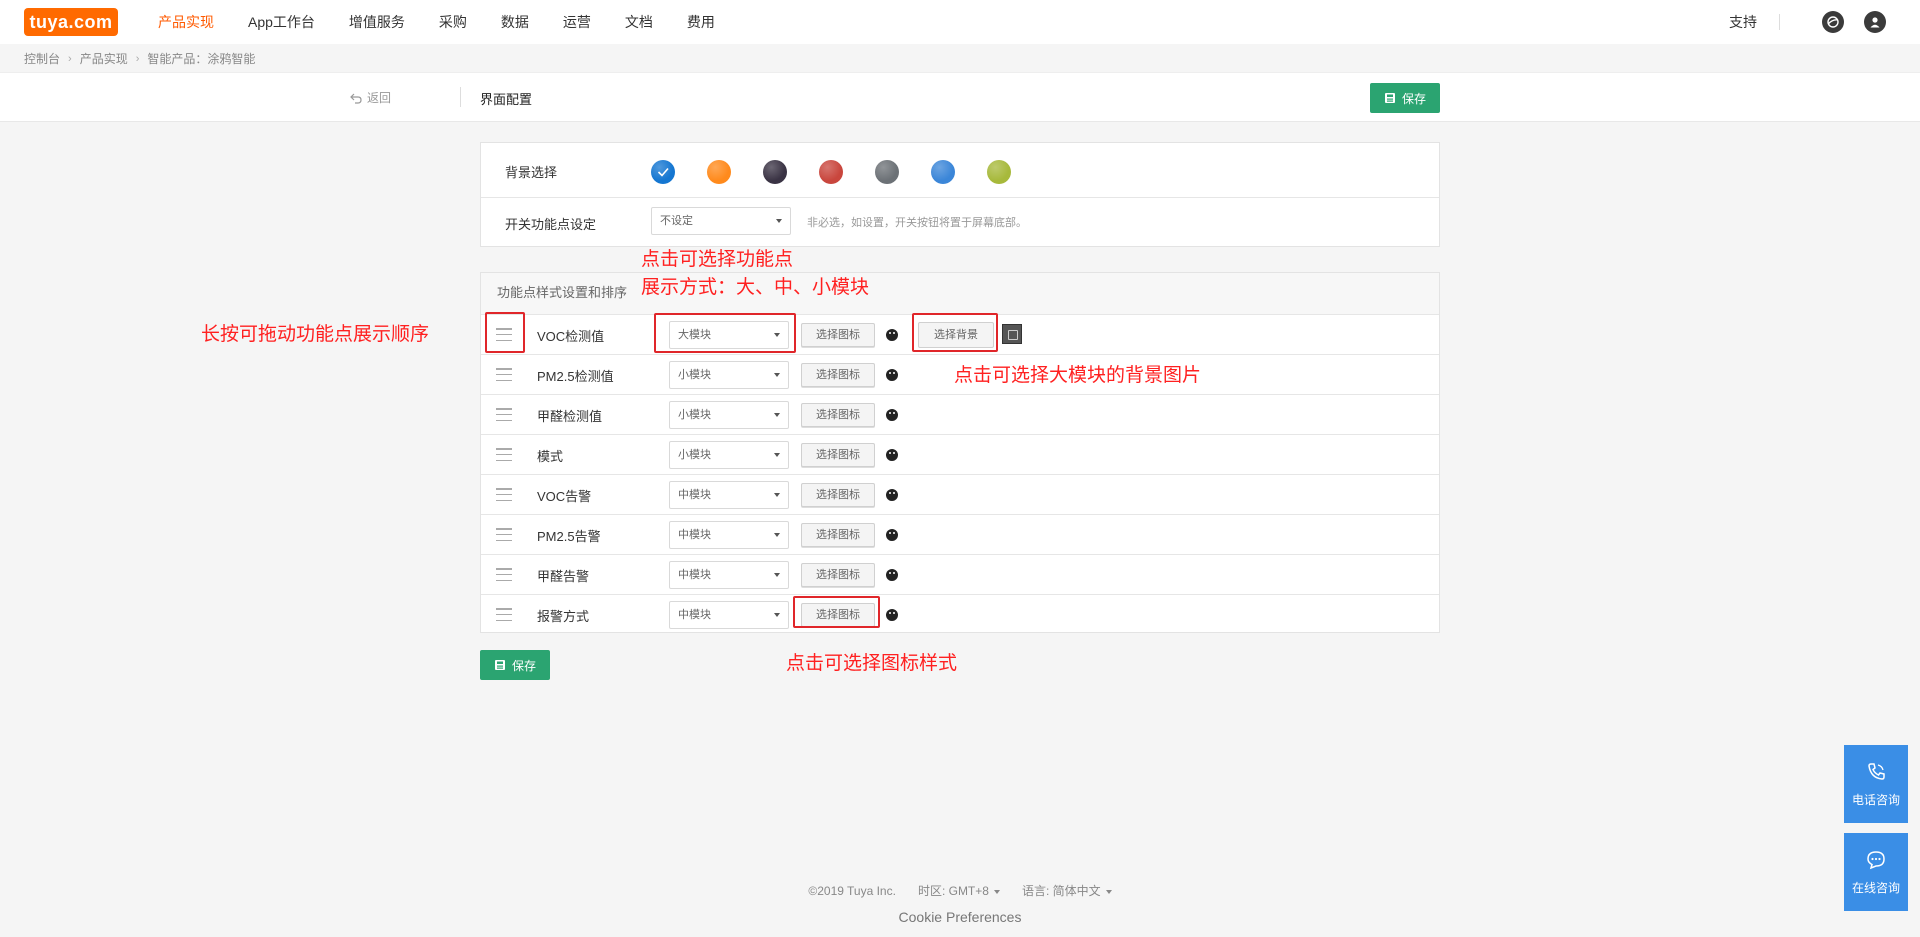 Image resolution: width=1920 pixels, height=937 pixels. I want to click on function-row: PM2.5告警 中模块 选择图标, so click(960, 535).